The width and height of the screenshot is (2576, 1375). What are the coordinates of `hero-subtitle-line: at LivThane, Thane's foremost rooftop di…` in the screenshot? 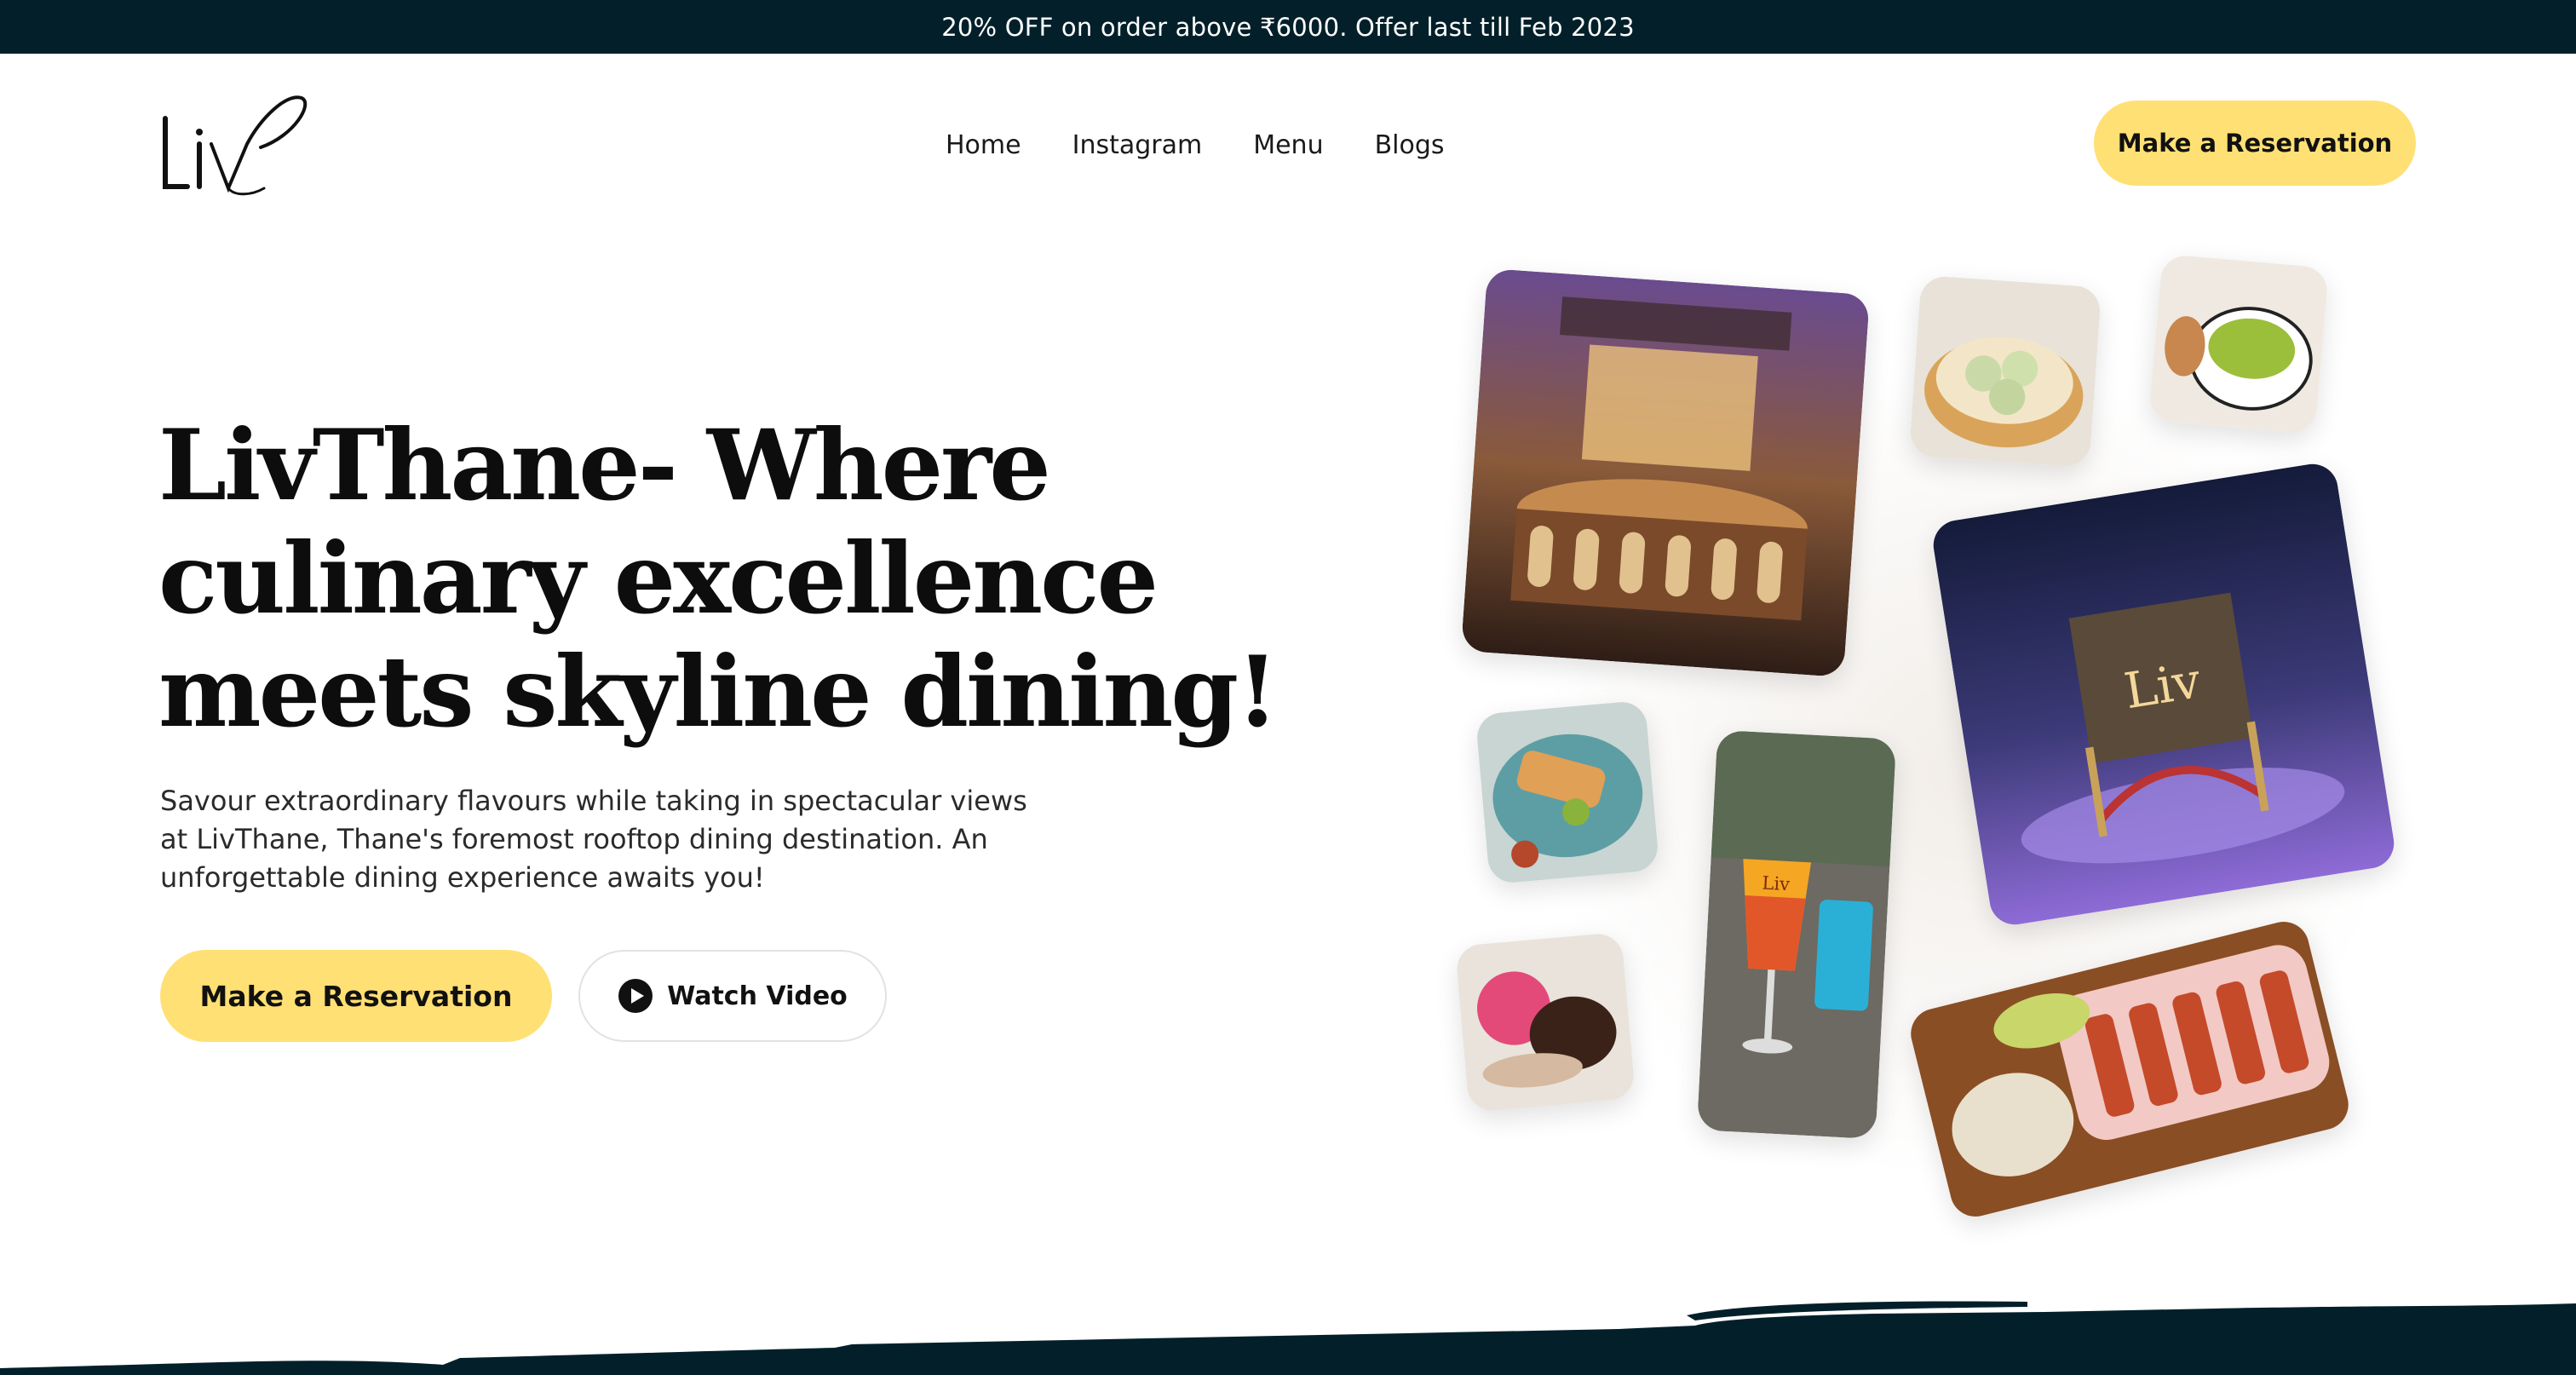 It's located at (574, 839).